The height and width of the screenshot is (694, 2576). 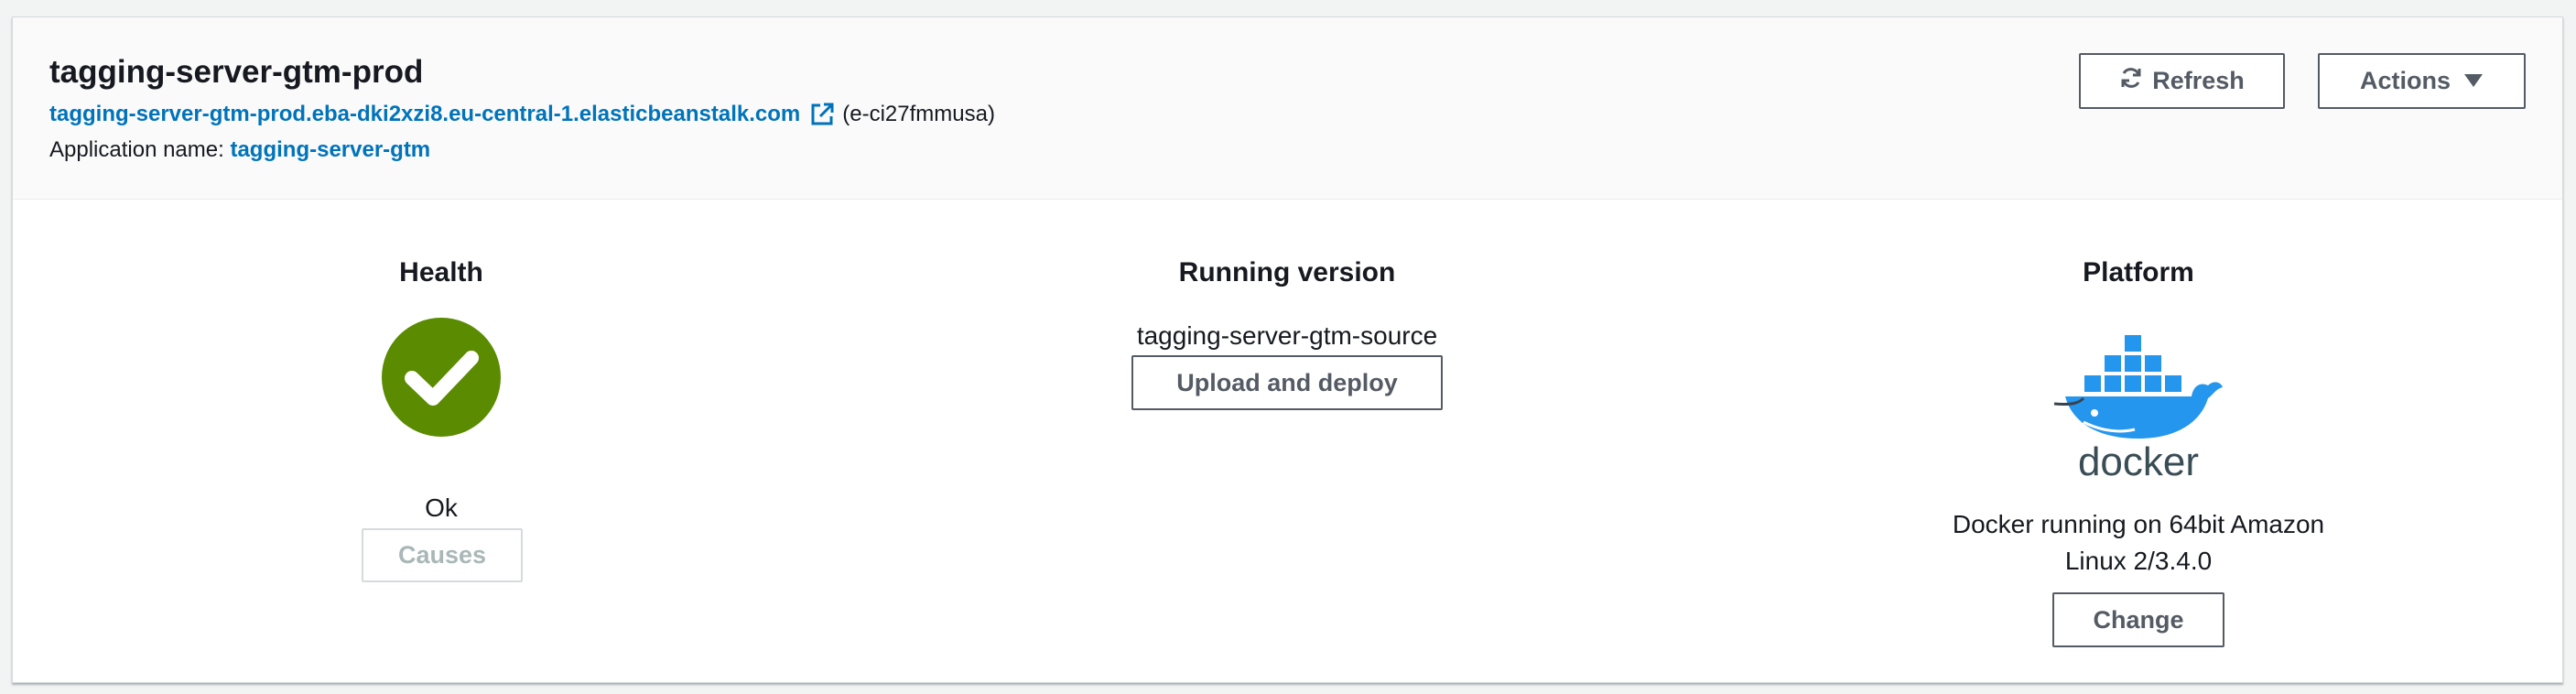 What do you see at coordinates (1287, 272) in the screenshot?
I see `running-version-title: Running version` at bounding box center [1287, 272].